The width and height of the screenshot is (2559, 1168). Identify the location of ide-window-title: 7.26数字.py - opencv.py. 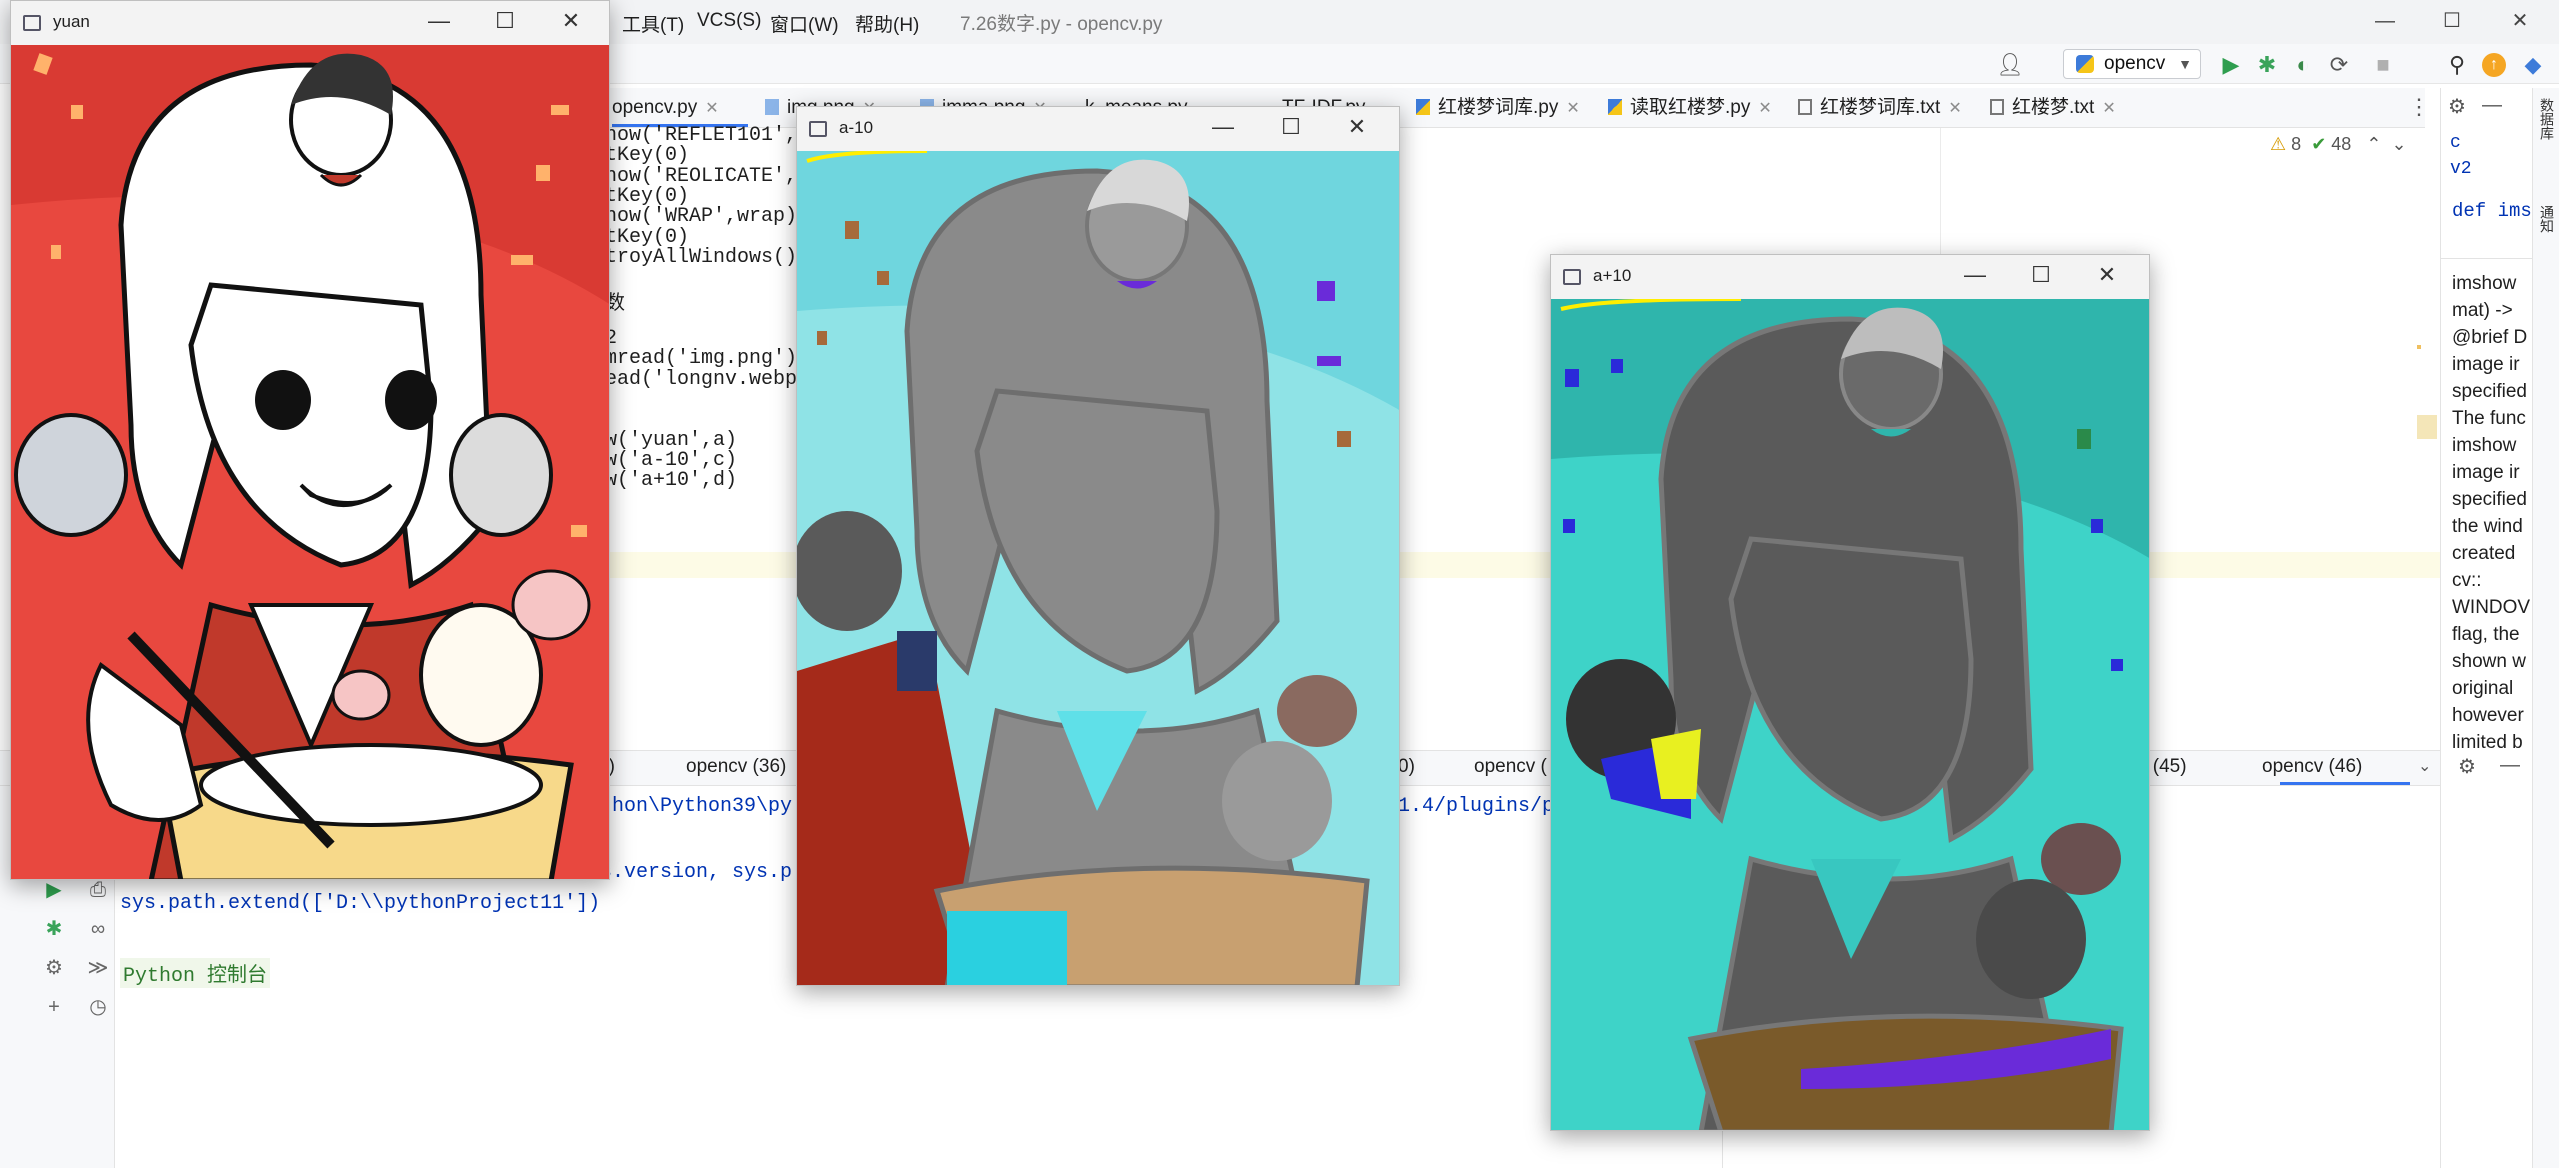
(1061, 24).